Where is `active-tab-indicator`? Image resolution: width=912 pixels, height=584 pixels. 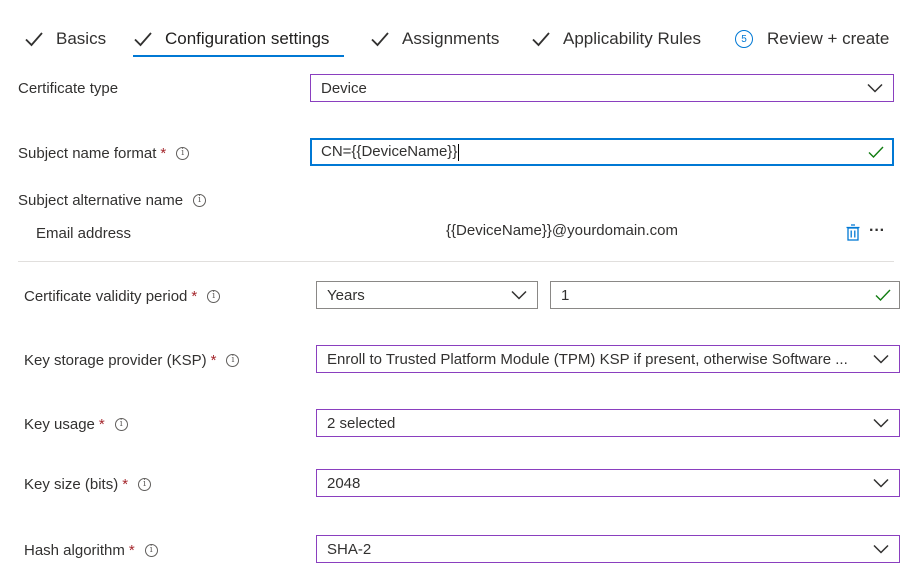 active-tab-indicator is located at coordinates (238, 56).